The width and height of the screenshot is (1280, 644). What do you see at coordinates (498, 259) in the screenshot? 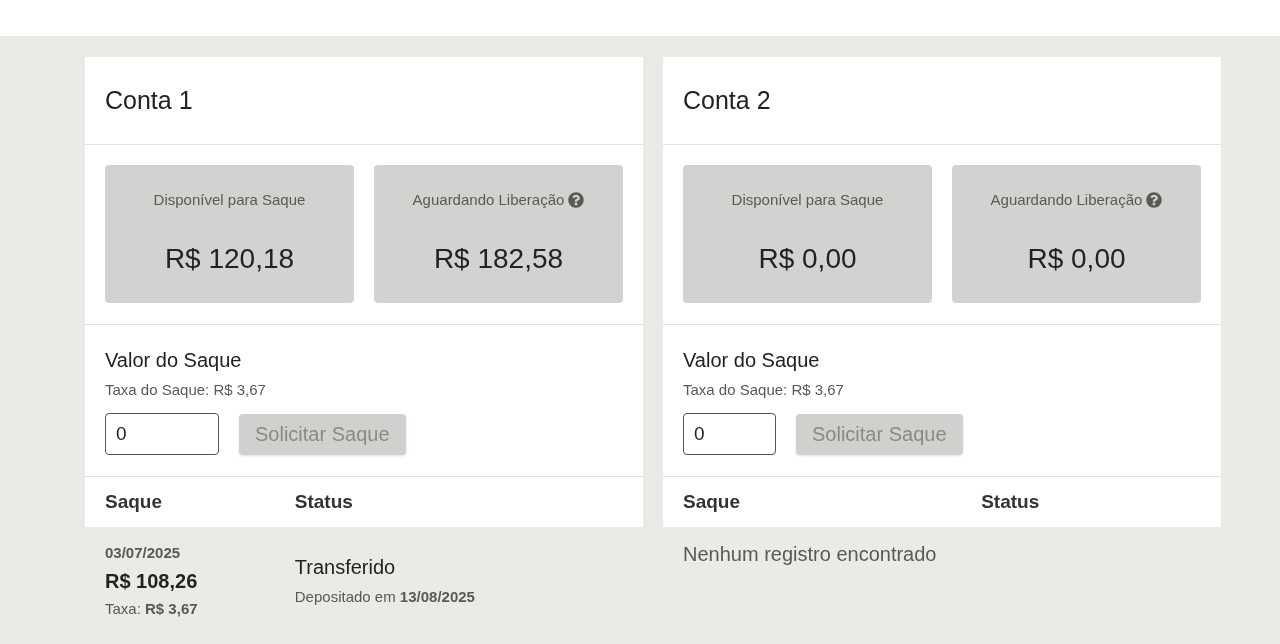
I see `balance-amount: R$ 182,58` at bounding box center [498, 259].